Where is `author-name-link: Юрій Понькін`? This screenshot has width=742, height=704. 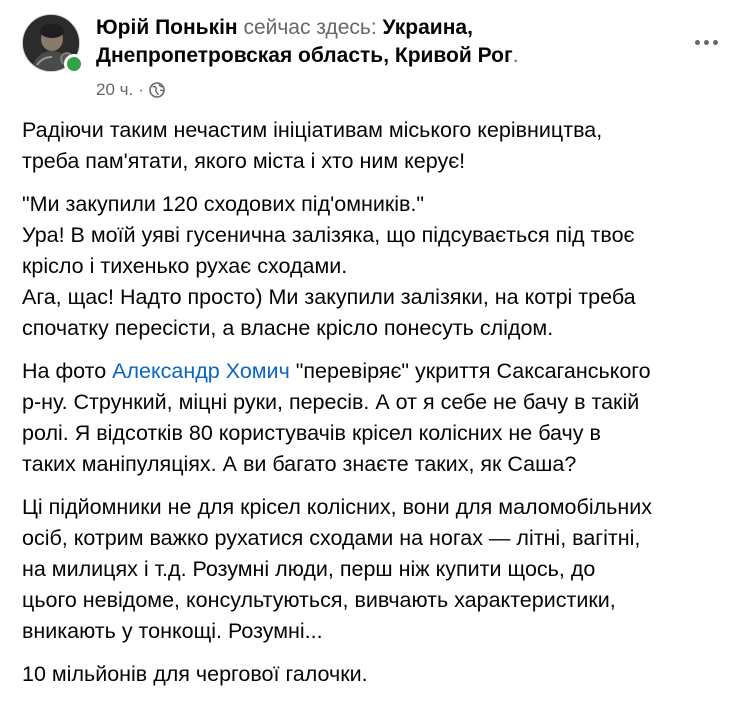 author-name-link: Юрій Понькін is located at coordinates (167, 27).